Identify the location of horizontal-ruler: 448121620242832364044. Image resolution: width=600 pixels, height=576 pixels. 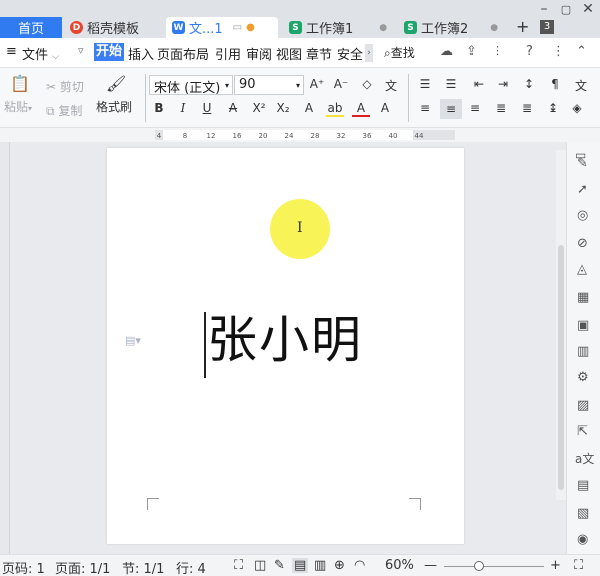
(293, 135).